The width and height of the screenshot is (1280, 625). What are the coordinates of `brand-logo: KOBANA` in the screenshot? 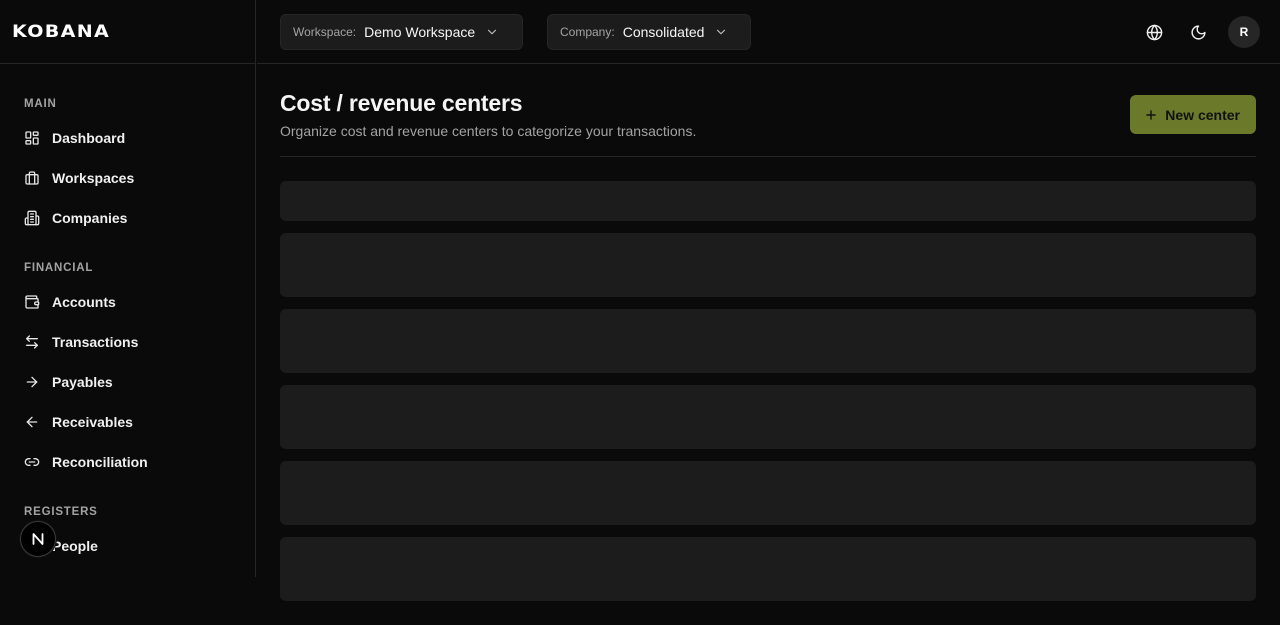 It's located at (61, 32).